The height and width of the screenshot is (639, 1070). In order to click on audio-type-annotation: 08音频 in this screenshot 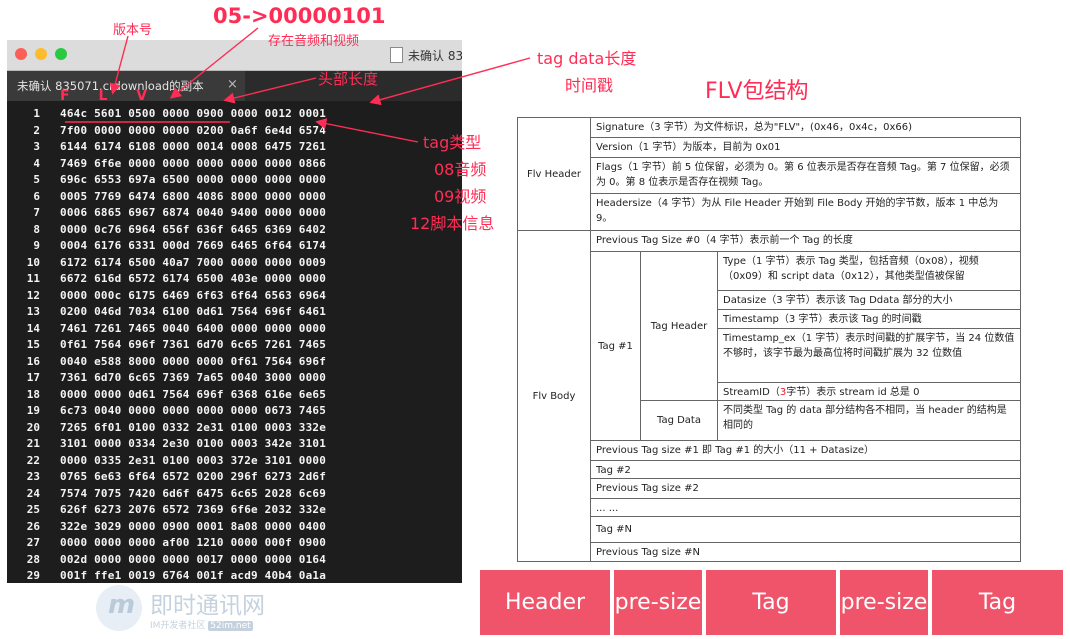, I will do `click(460, 169)`.